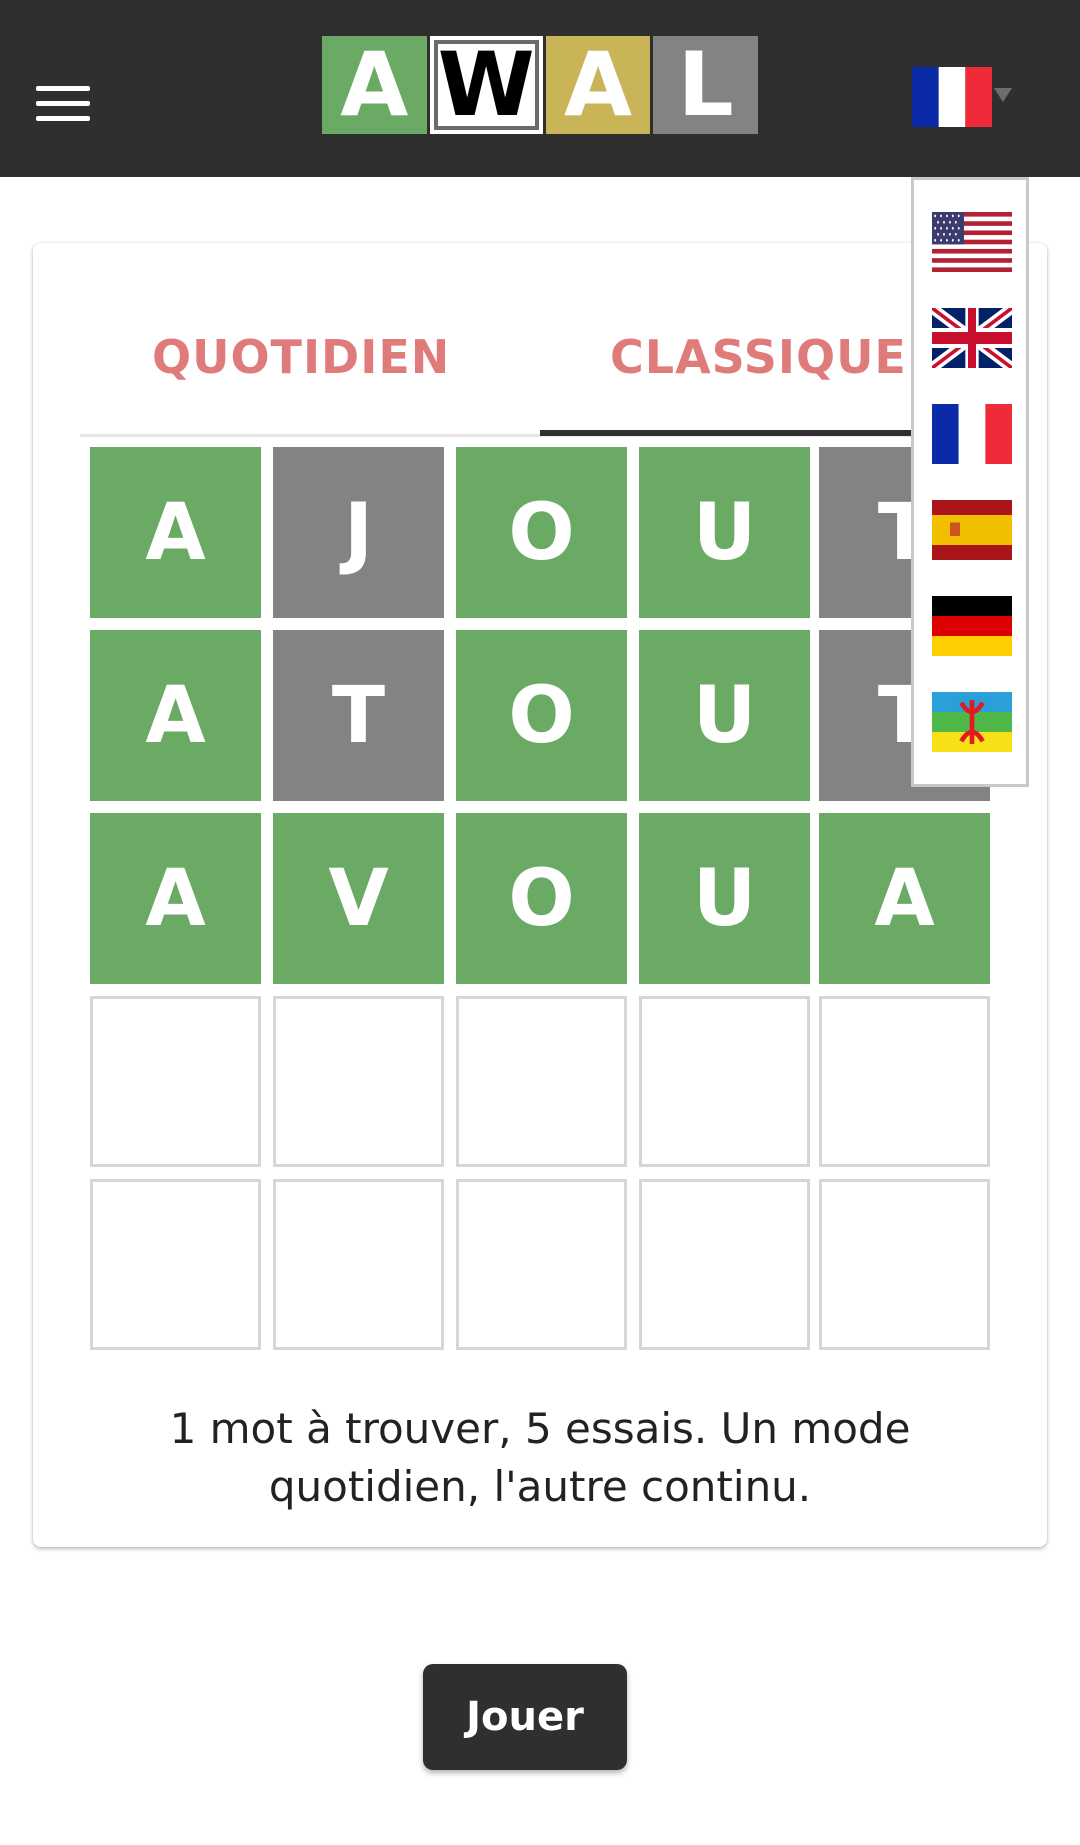 The width and height of the screenshot is (1080, 1845). Describe the element at coordinates (301, 357) in the screenshot. I see `tab-quotidien: QUOTIDIEN` at that location.